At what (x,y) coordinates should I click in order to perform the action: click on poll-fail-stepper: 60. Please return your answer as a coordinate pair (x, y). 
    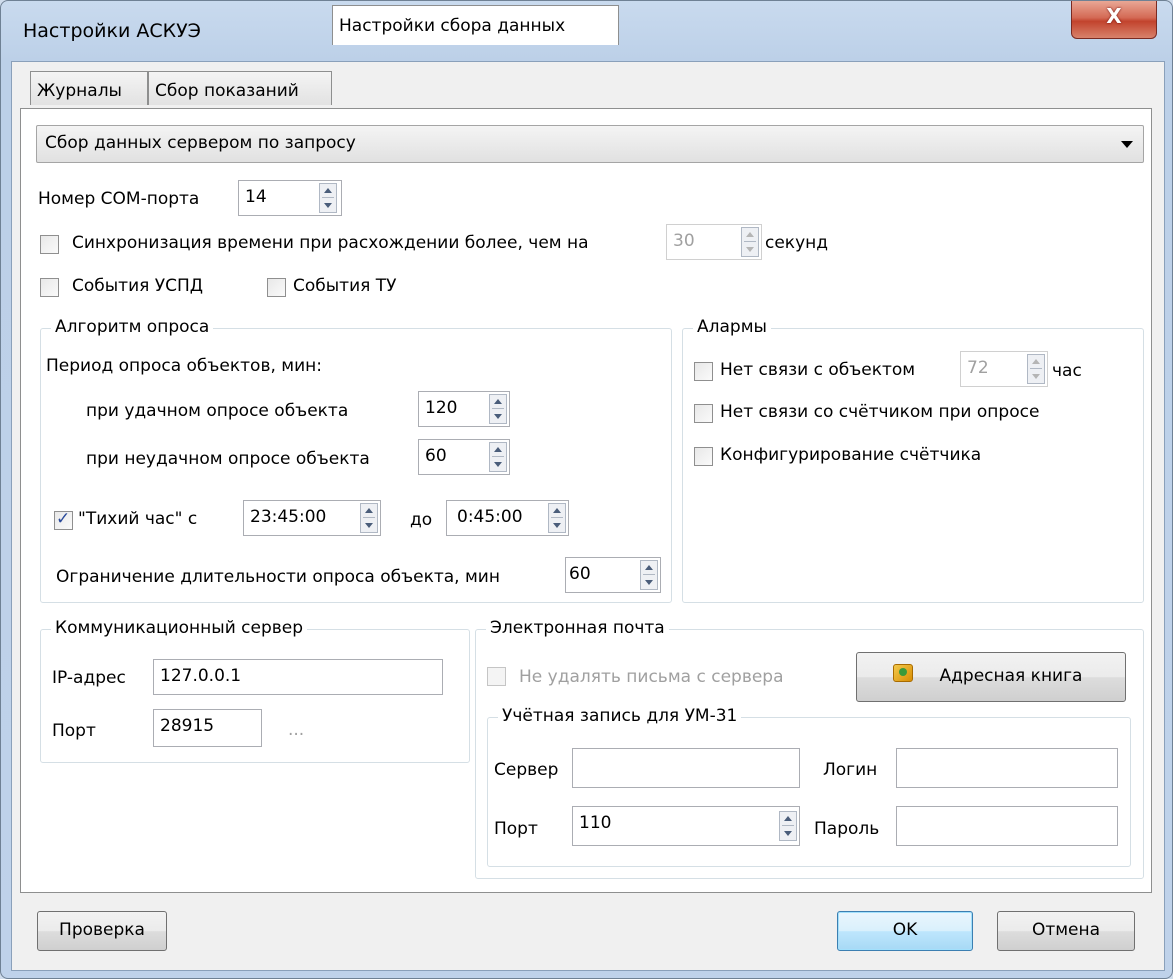
    Looking at the image, I should click on (464, 457).